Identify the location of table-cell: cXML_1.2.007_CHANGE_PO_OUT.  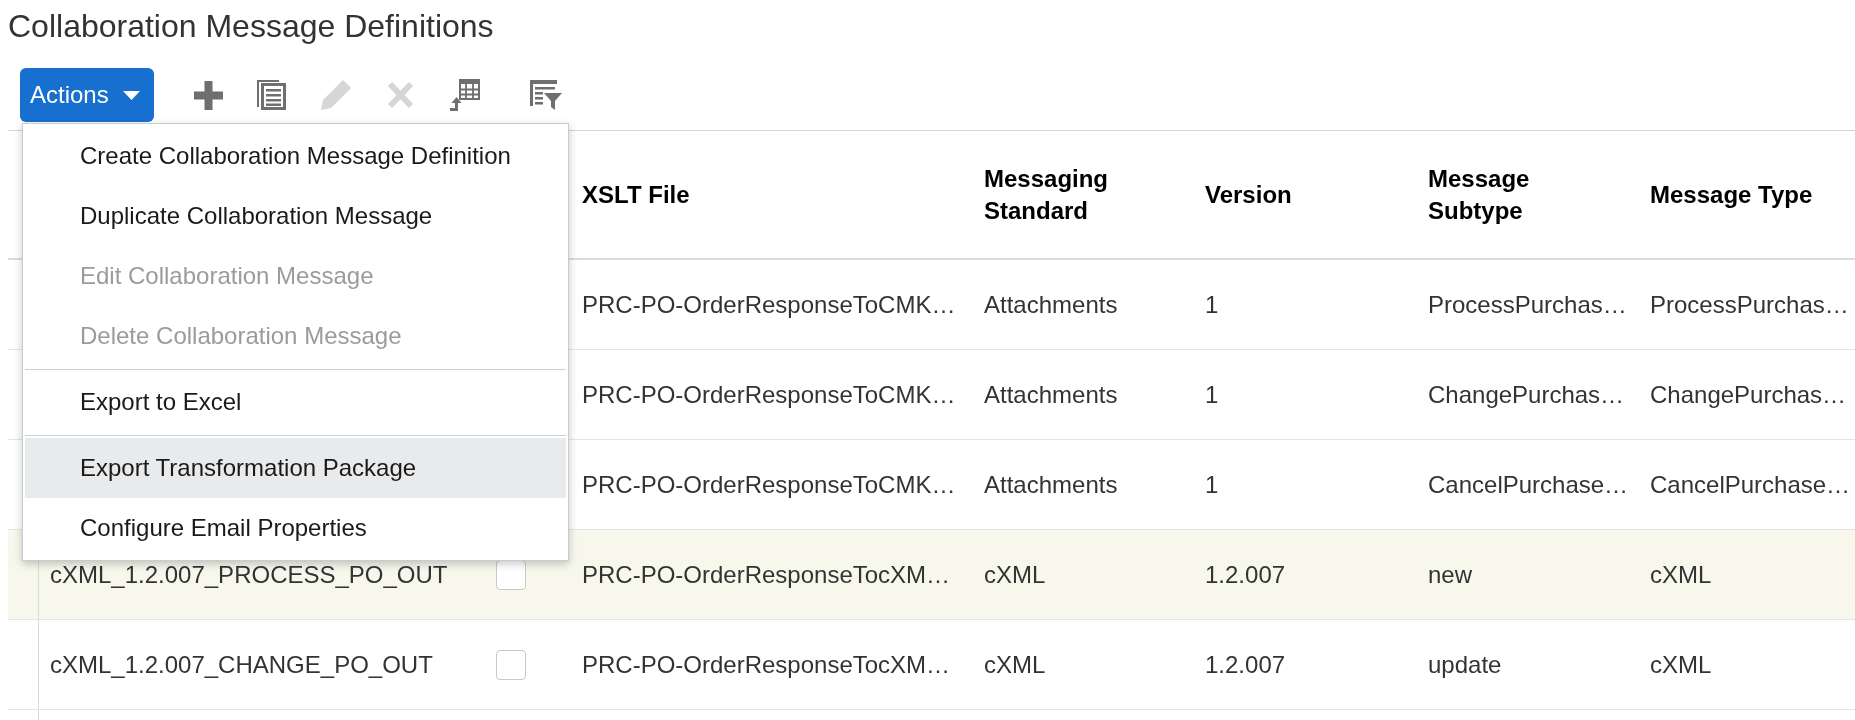
(241, 664).